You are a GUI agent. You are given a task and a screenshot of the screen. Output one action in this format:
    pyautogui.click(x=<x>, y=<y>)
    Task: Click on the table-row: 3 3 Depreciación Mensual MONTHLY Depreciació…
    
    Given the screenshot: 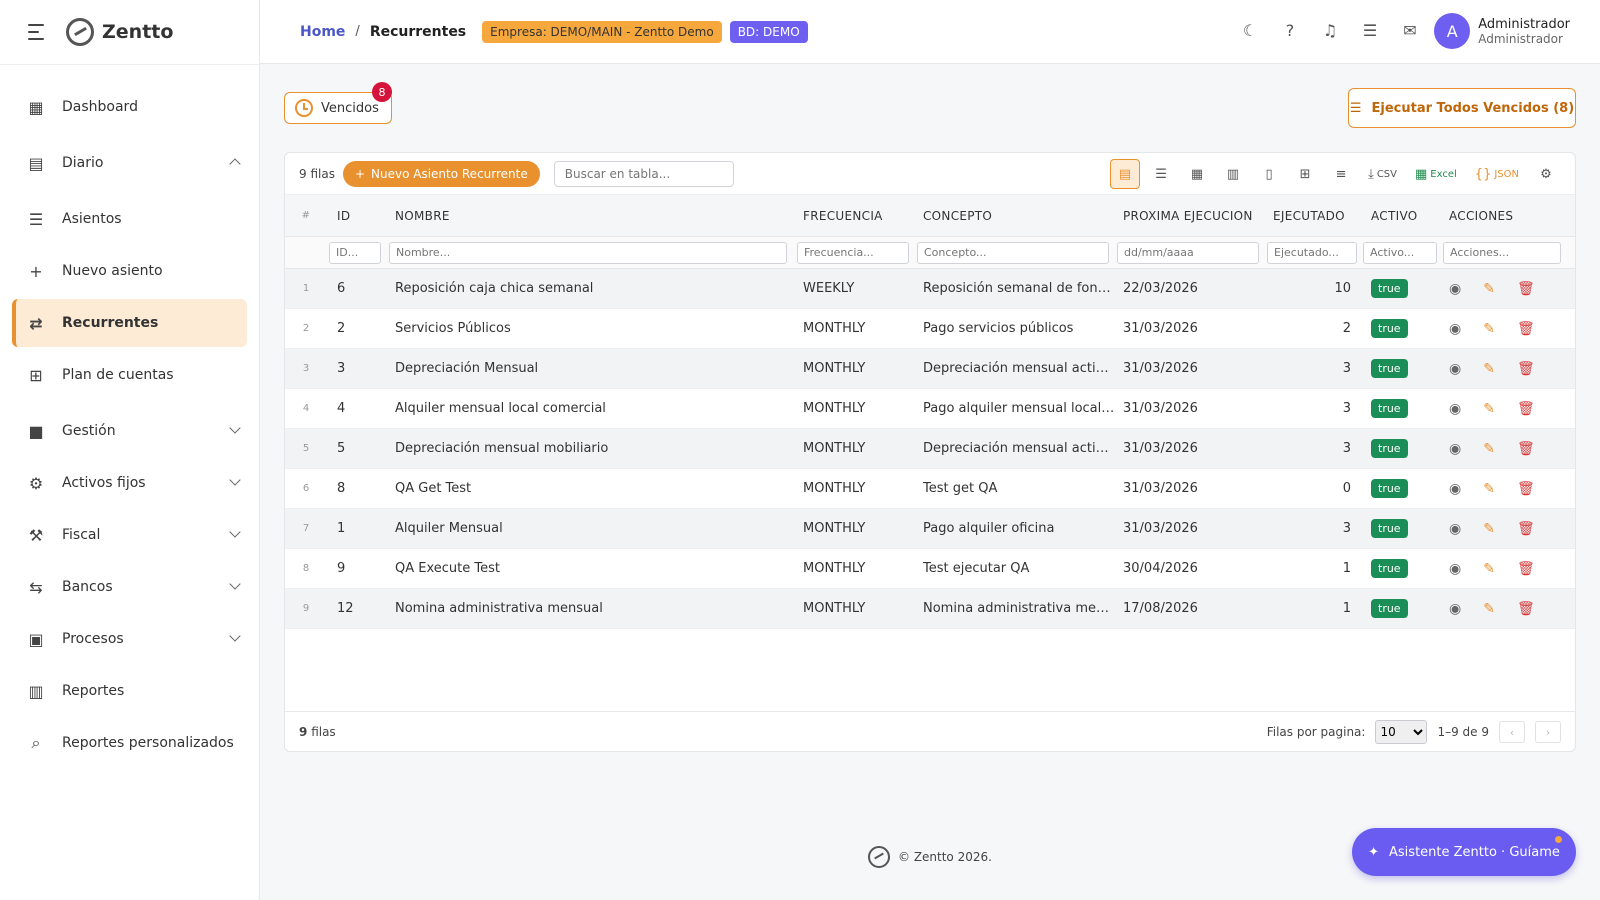 What is the action you would take?
    pyautogui.click(x=930, y=369)
    